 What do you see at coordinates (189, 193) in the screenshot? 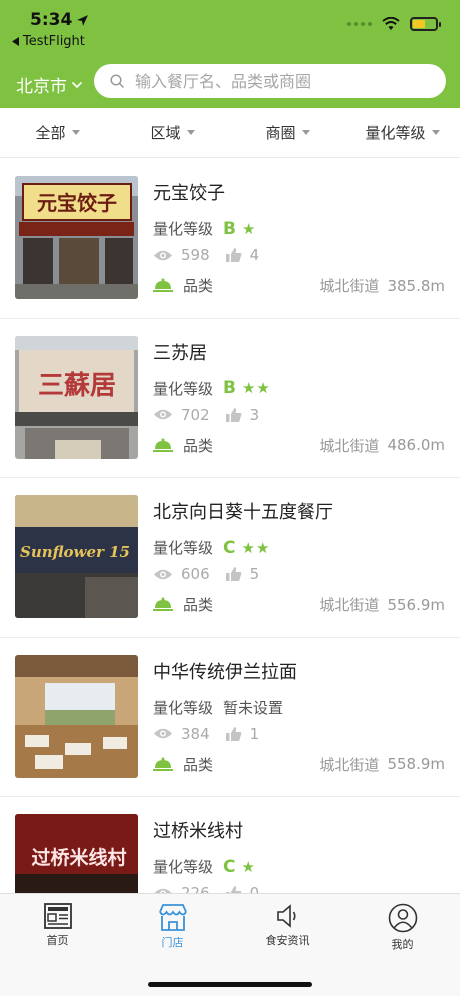
I see `restaurant-name: 元宝饺子` at bounding box center [189, 193].